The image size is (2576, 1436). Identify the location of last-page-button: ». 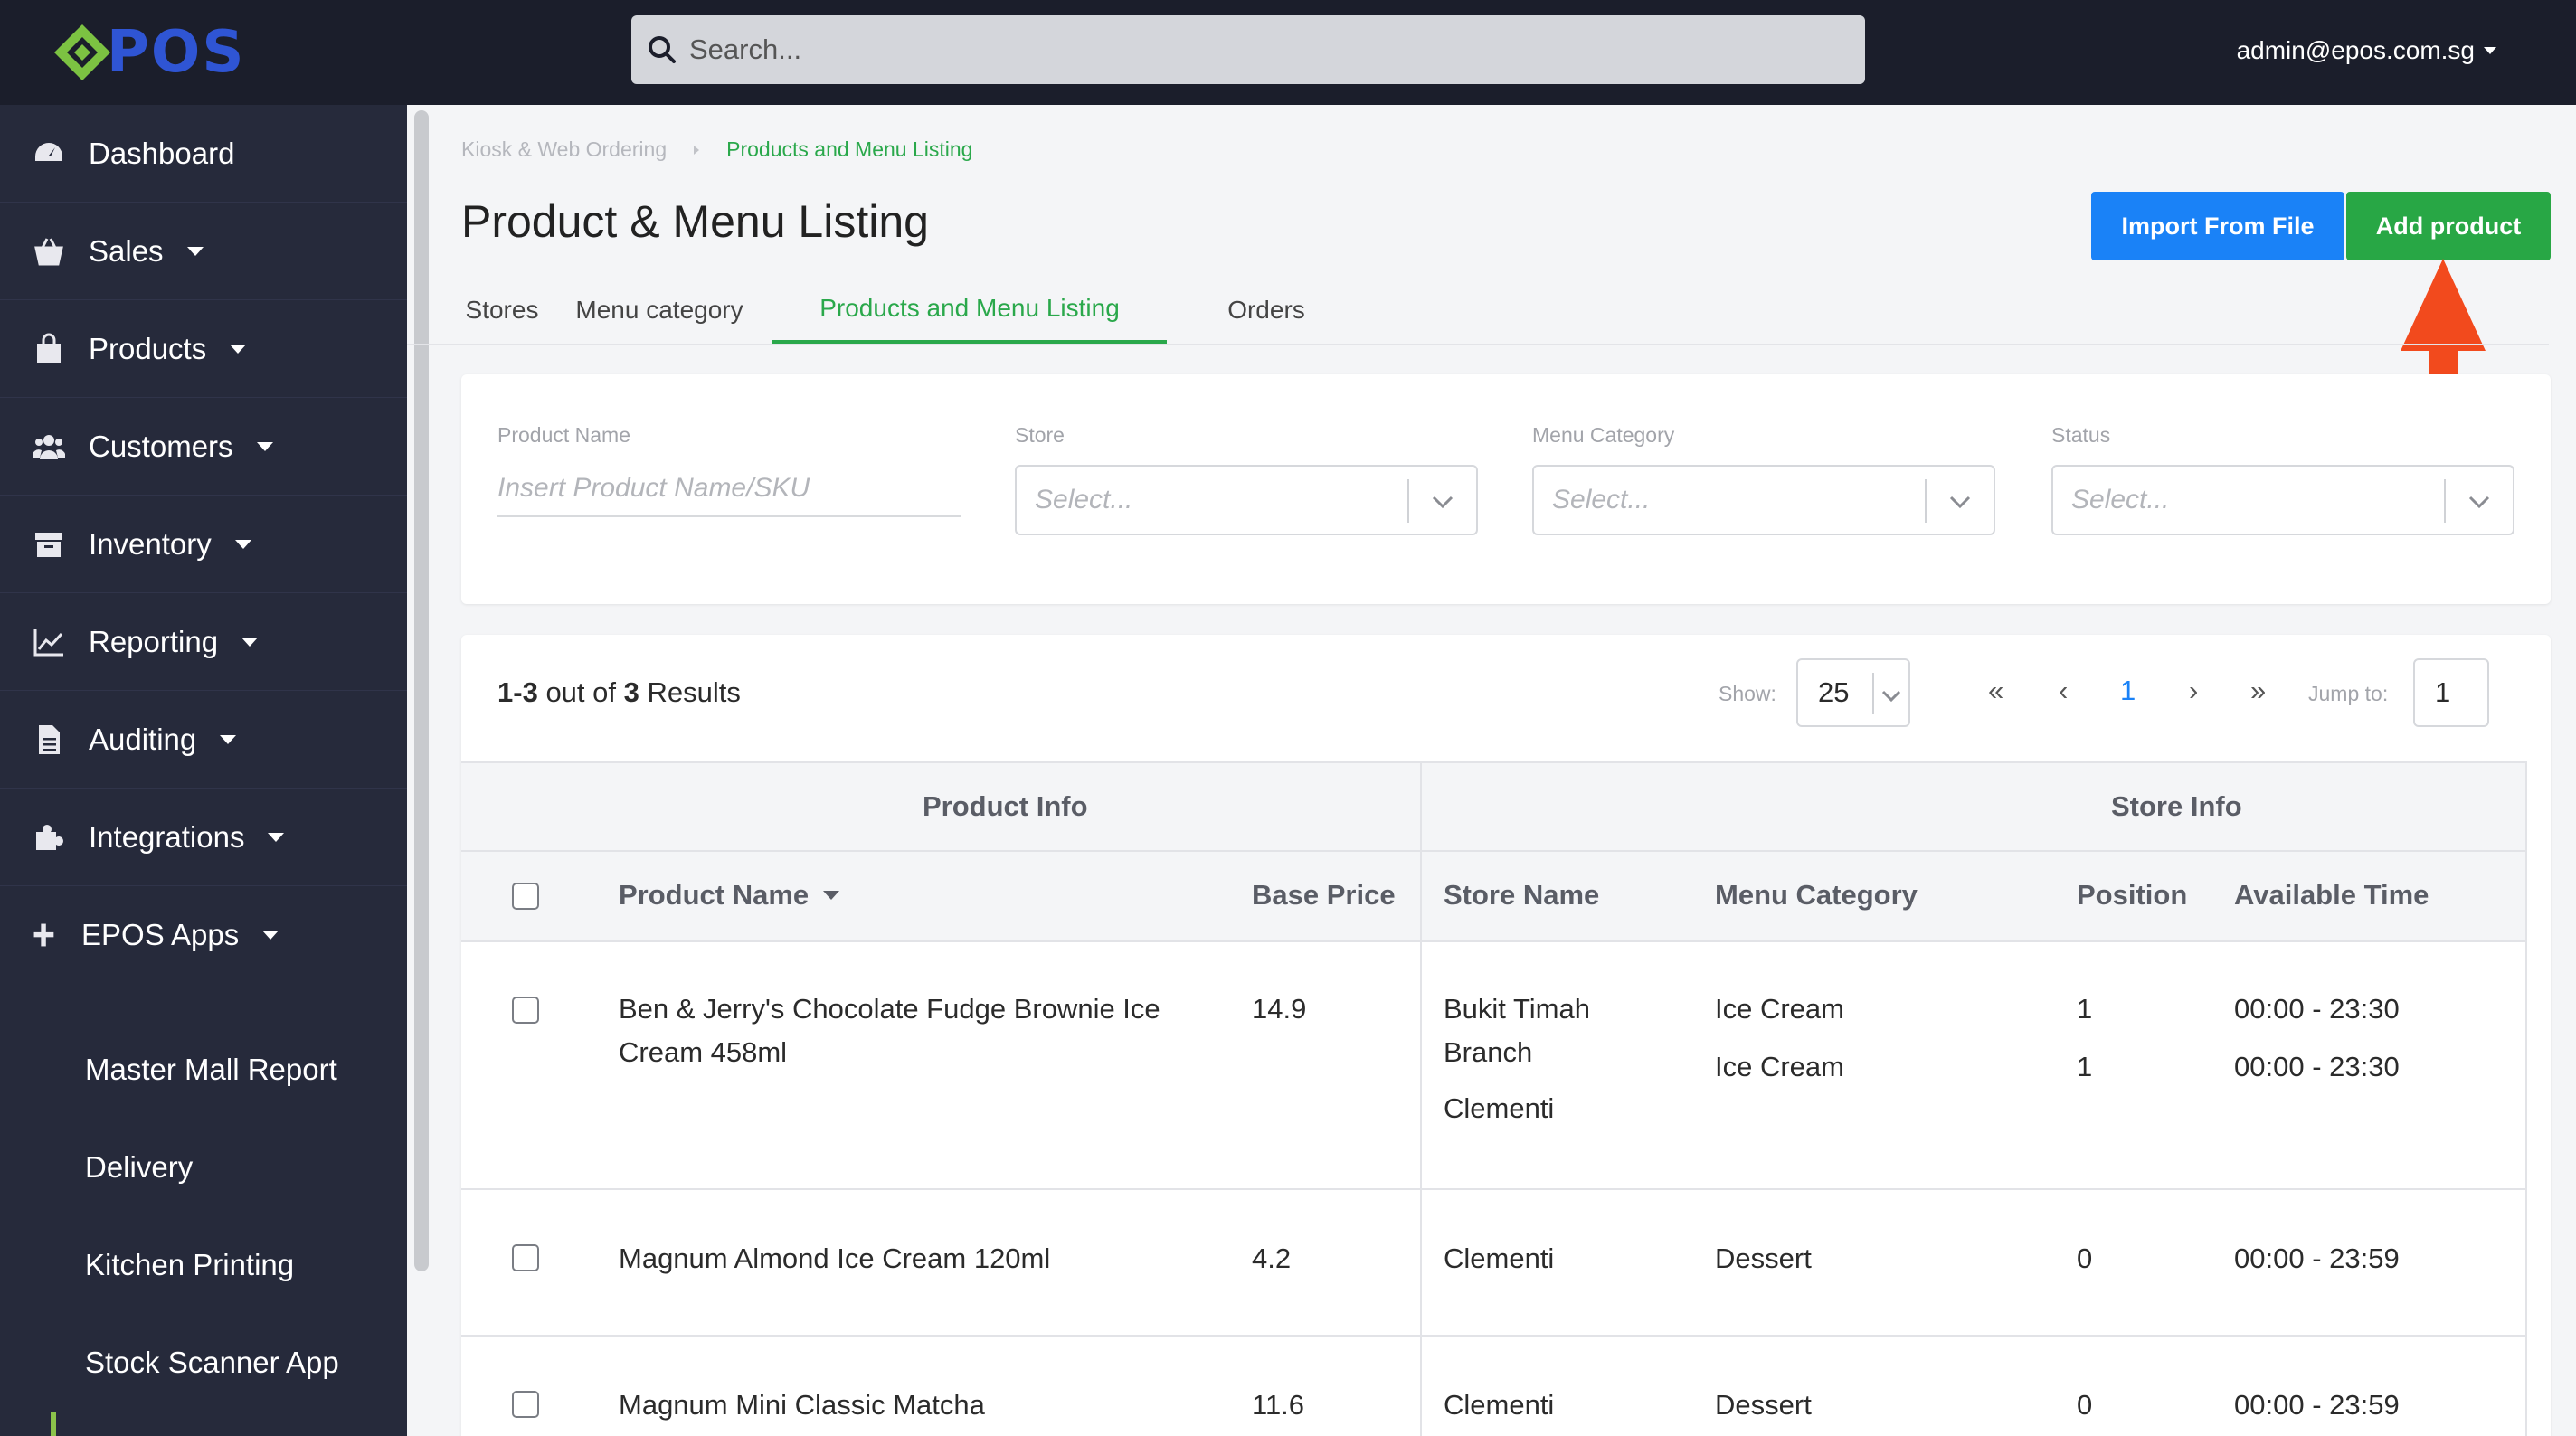
(2258, 691).